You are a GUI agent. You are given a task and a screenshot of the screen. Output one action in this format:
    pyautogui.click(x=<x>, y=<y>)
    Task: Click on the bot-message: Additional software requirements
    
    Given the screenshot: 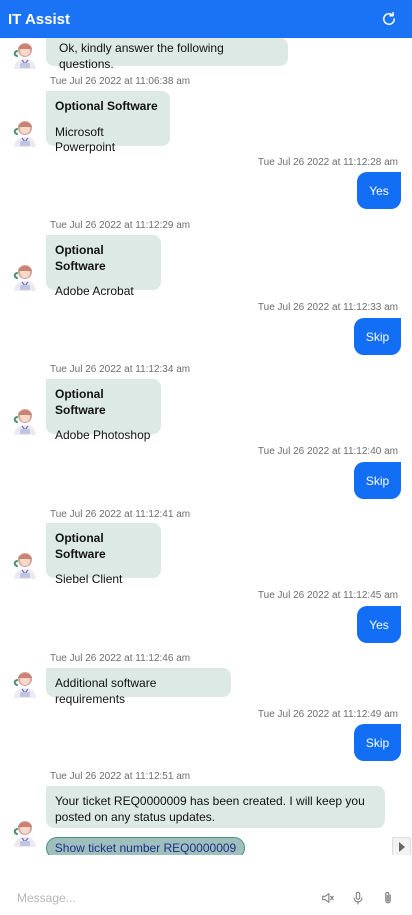 What is the action you would take?
    pyautogui.click(x=138, y=687)
    